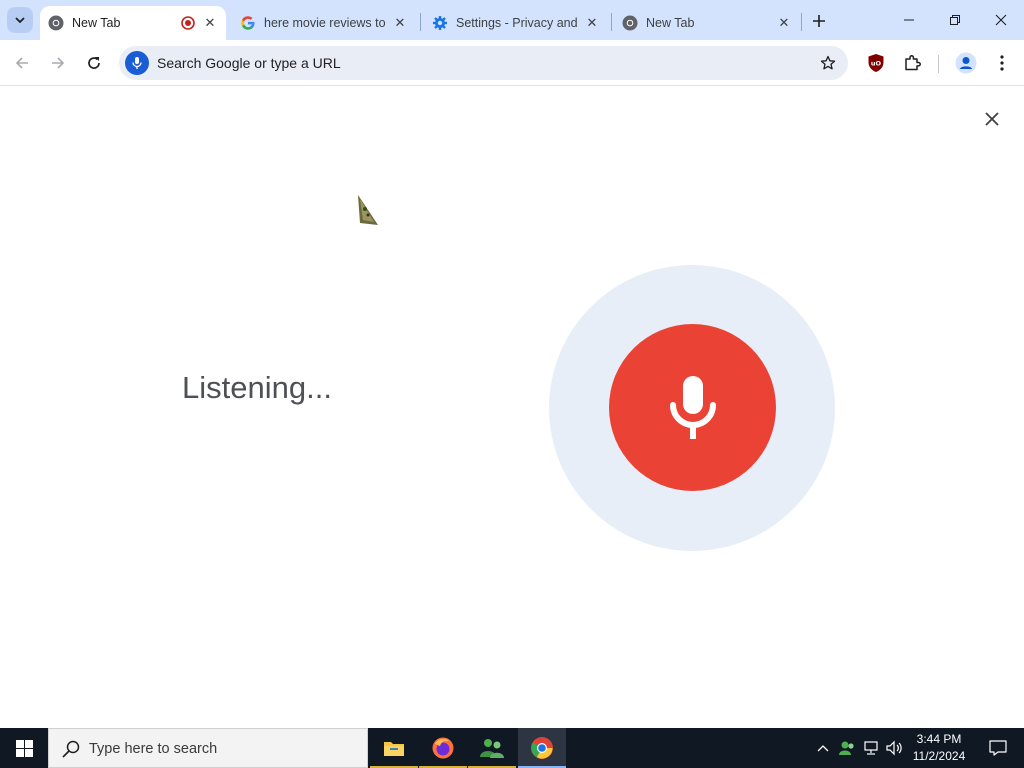  I want to click on chrome-menu-icon, so click(1002, 63).